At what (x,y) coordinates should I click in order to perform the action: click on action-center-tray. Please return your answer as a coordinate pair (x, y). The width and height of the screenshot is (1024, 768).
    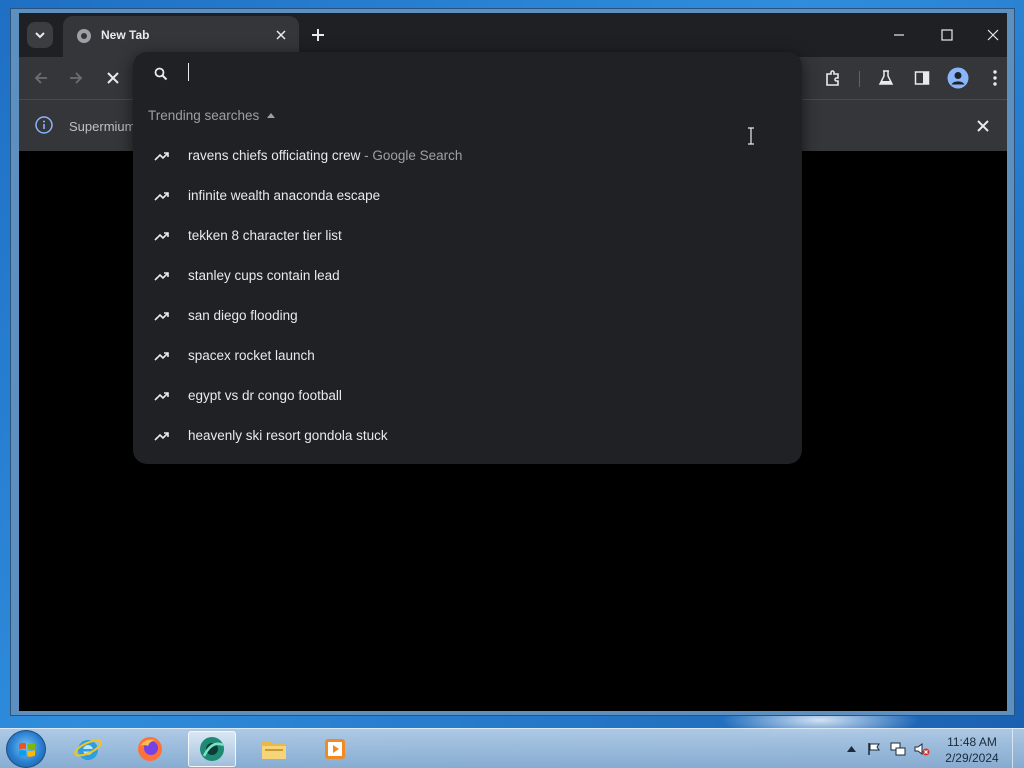
    Looking at the image, I should click on (874, 749).